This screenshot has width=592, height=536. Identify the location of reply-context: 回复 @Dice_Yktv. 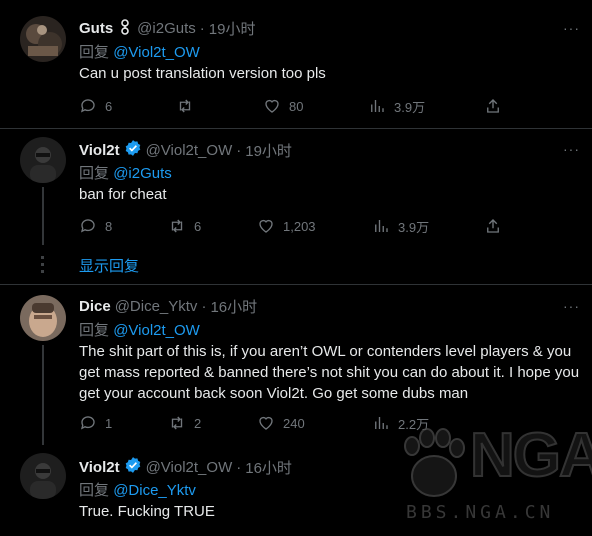
(137, 489).